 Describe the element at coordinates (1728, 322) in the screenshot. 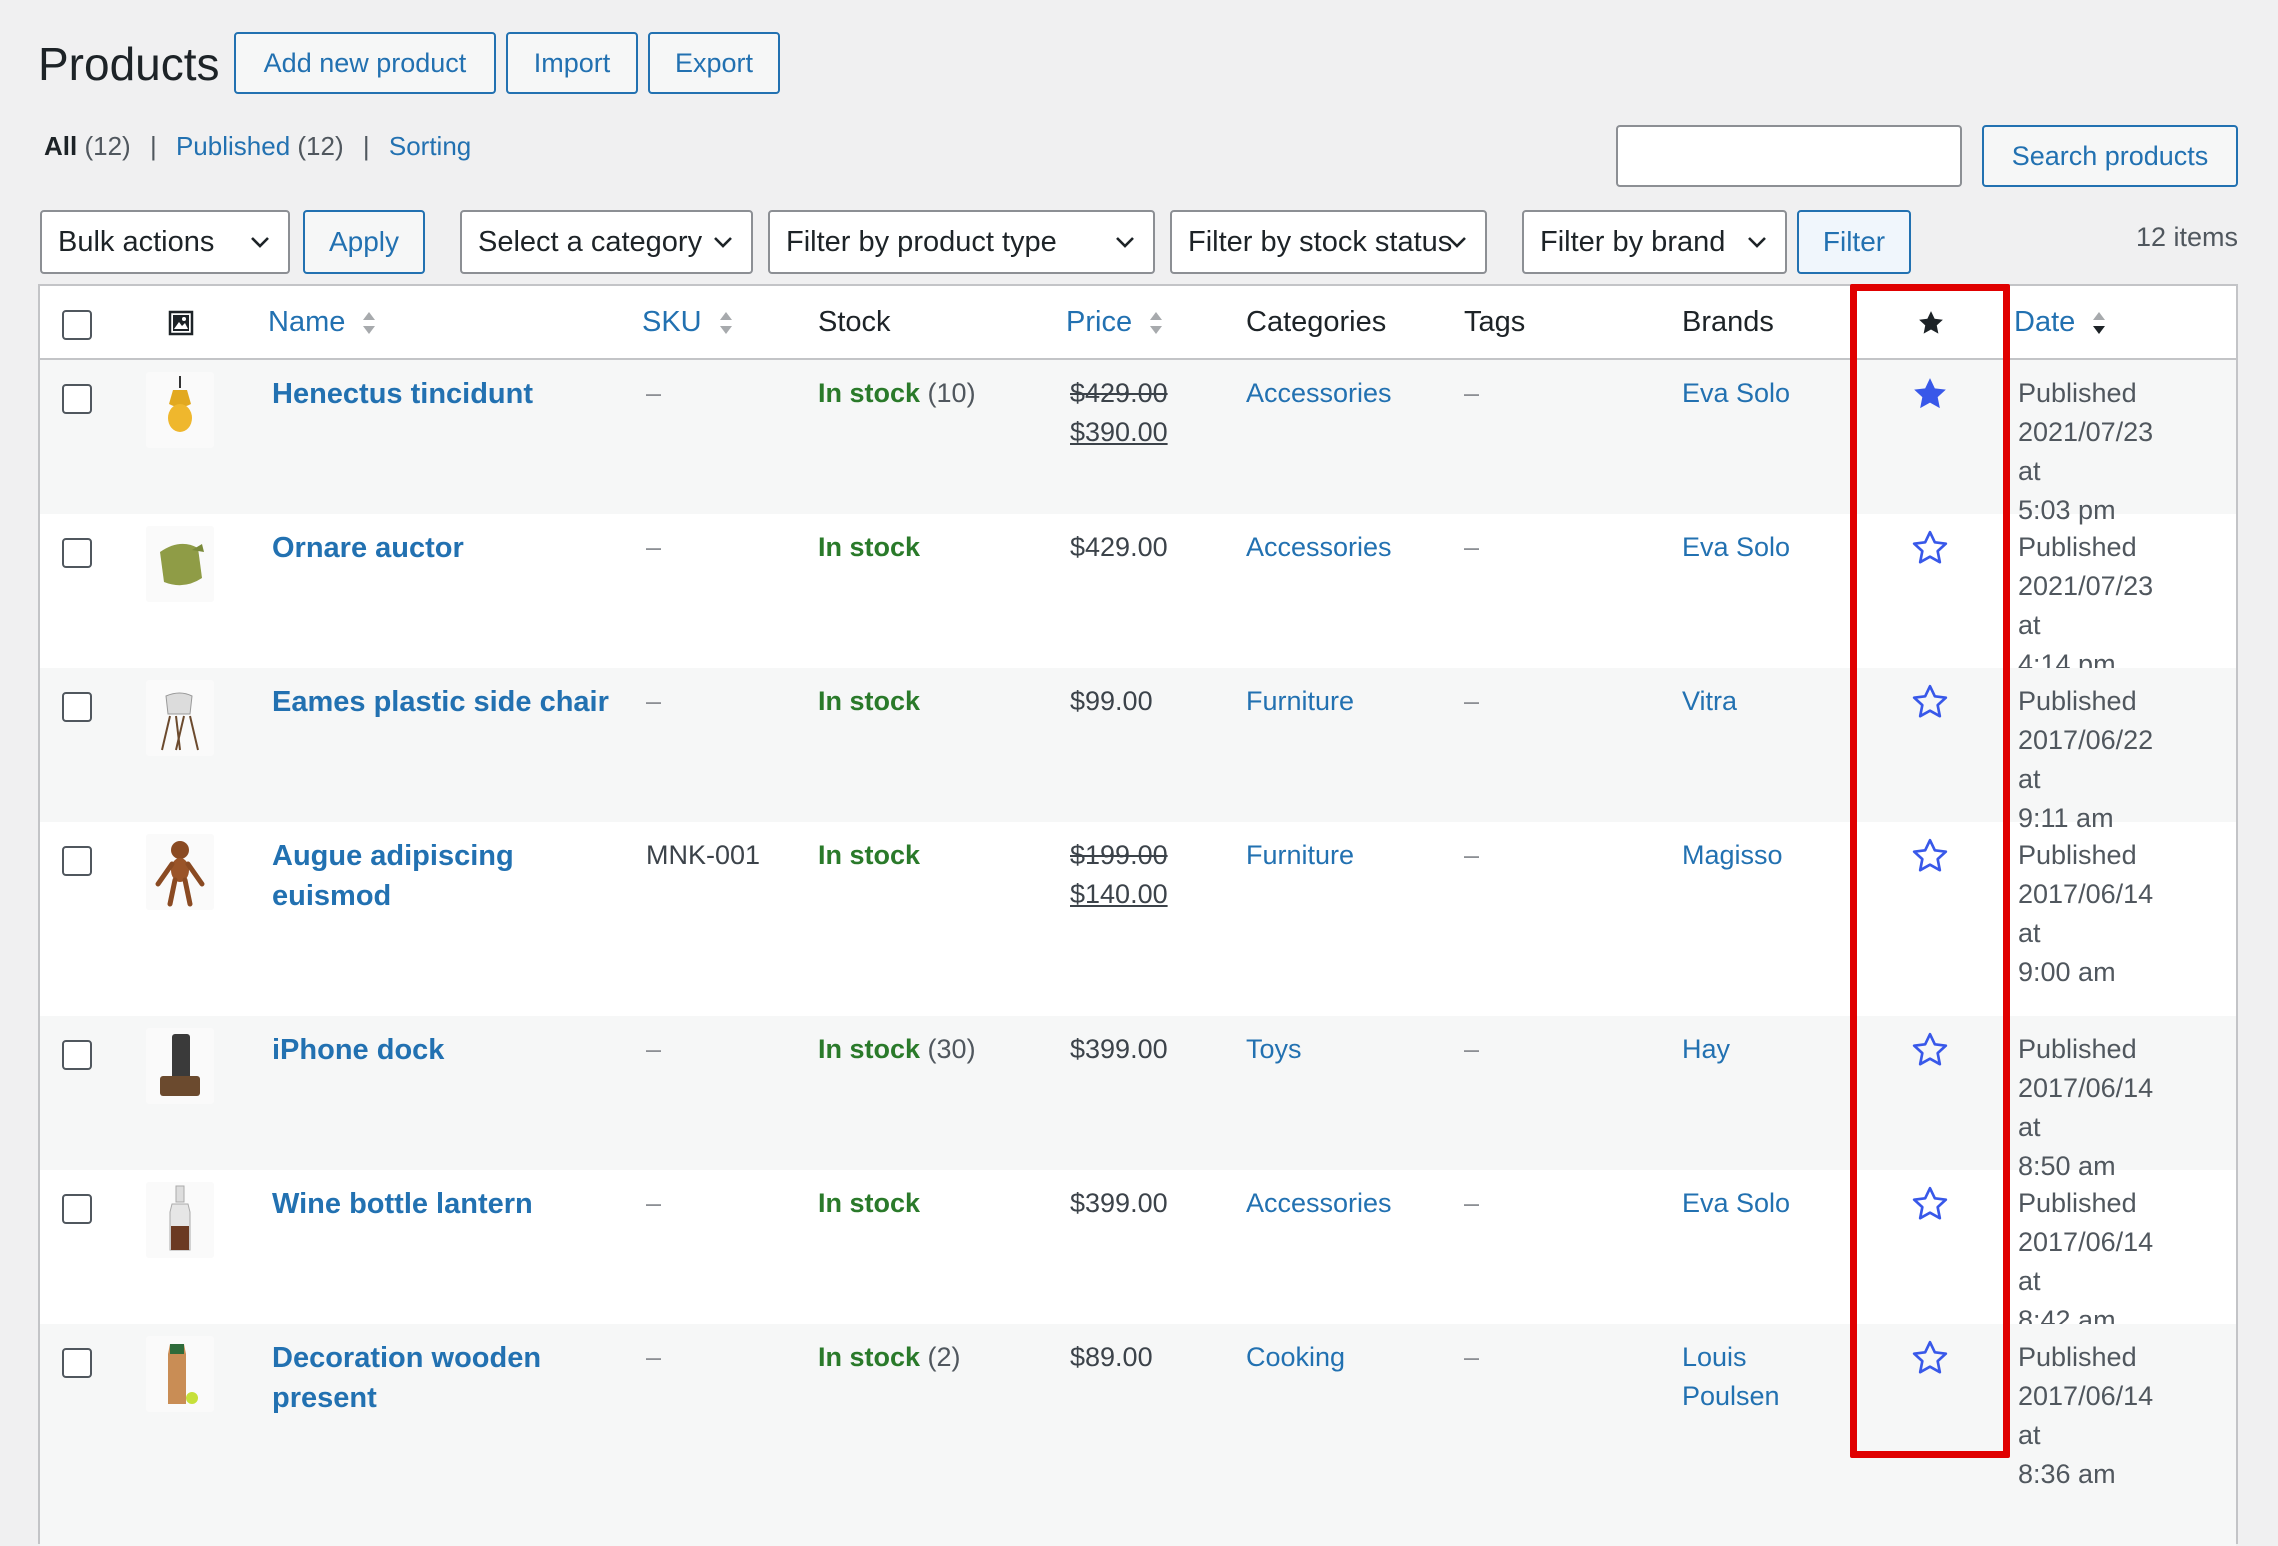

I see `column-brands: Brands` at that location.